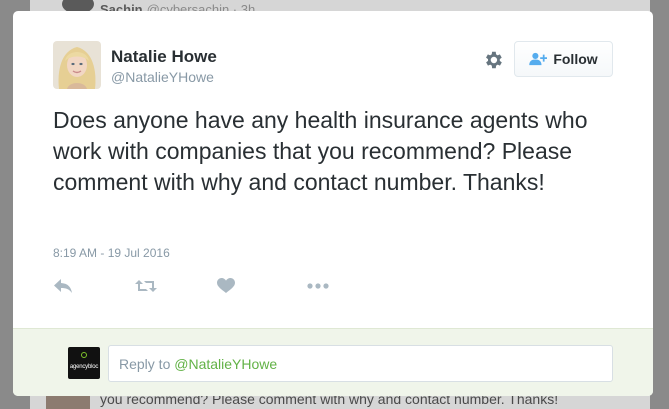 The image size is (669, 409). Describe the element at coordinates (162, 77) in the screenshot. I see `author-handle: @NatalieYHowe` at that location.